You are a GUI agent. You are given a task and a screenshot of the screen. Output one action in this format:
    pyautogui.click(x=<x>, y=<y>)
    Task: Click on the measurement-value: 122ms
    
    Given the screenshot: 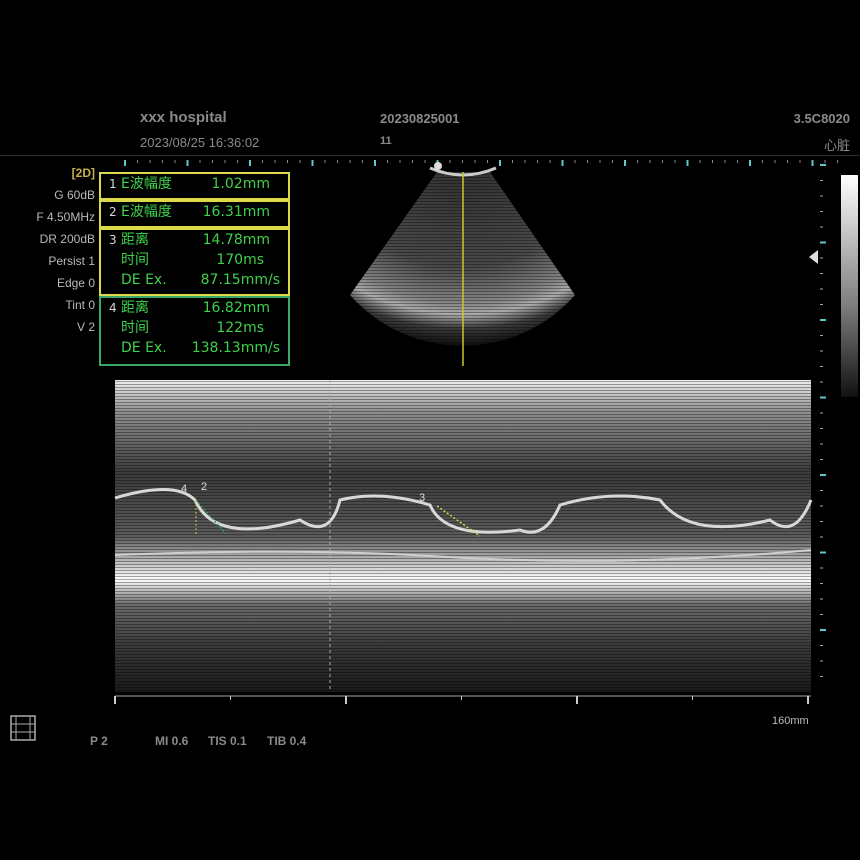 What is the action you would take?
    pyautogui.click(x=240, y=328)
    